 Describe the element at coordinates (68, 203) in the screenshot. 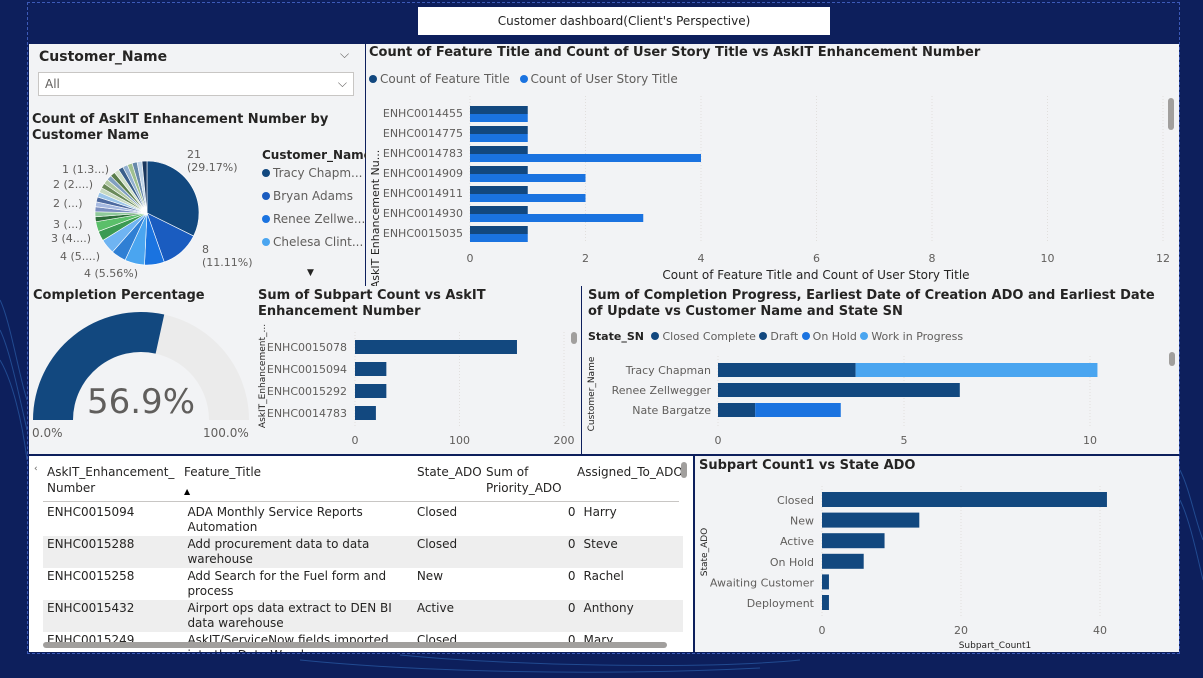

I see `pie-label: 2 (...)` at that location.